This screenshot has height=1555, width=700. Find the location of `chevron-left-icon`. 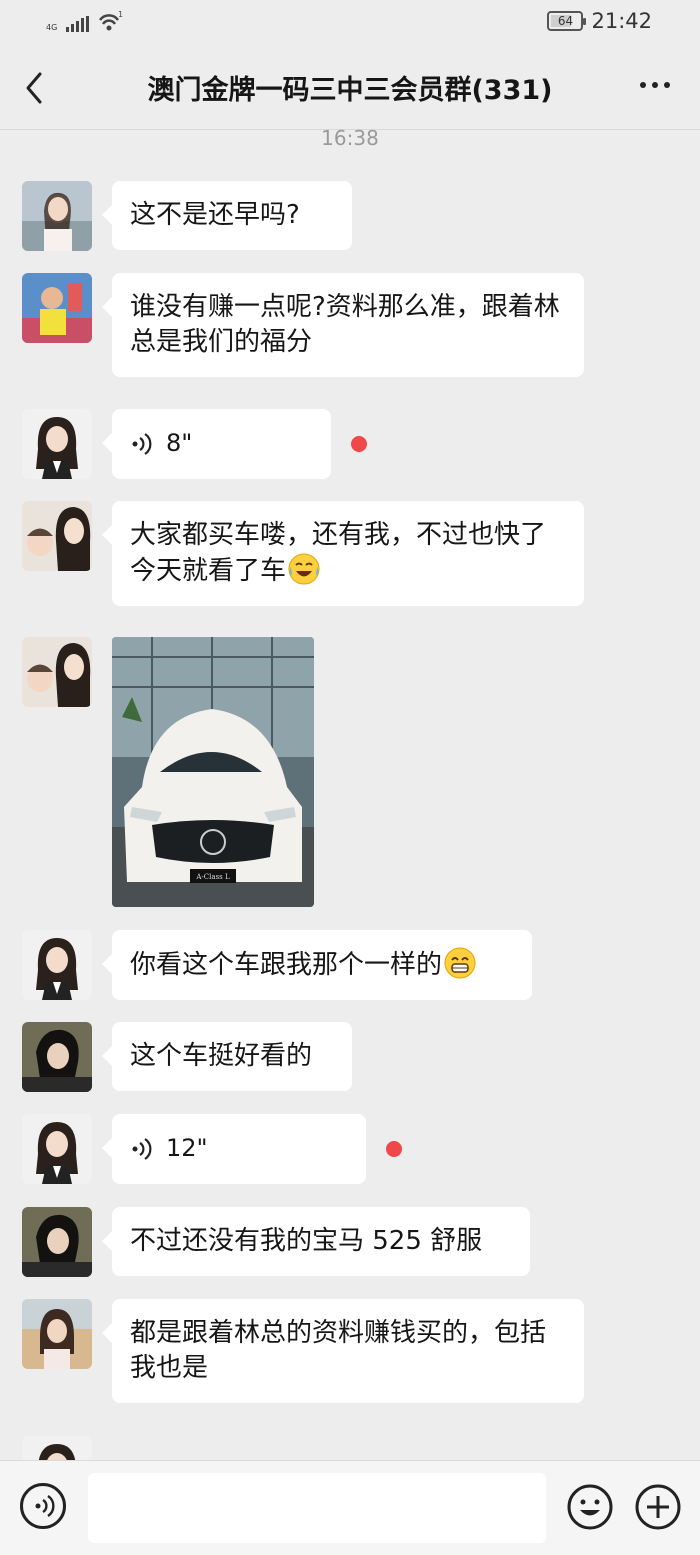

chevron-left-icon is located at coordinates (34, 88).